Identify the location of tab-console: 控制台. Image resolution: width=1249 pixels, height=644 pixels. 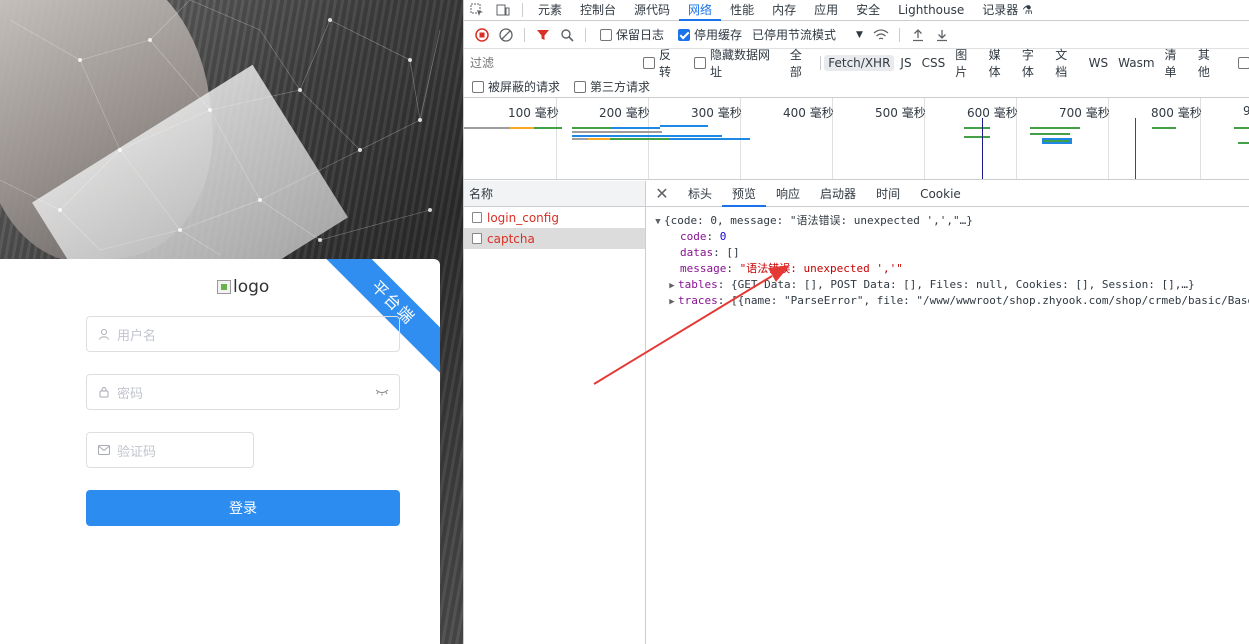
(598, 10).